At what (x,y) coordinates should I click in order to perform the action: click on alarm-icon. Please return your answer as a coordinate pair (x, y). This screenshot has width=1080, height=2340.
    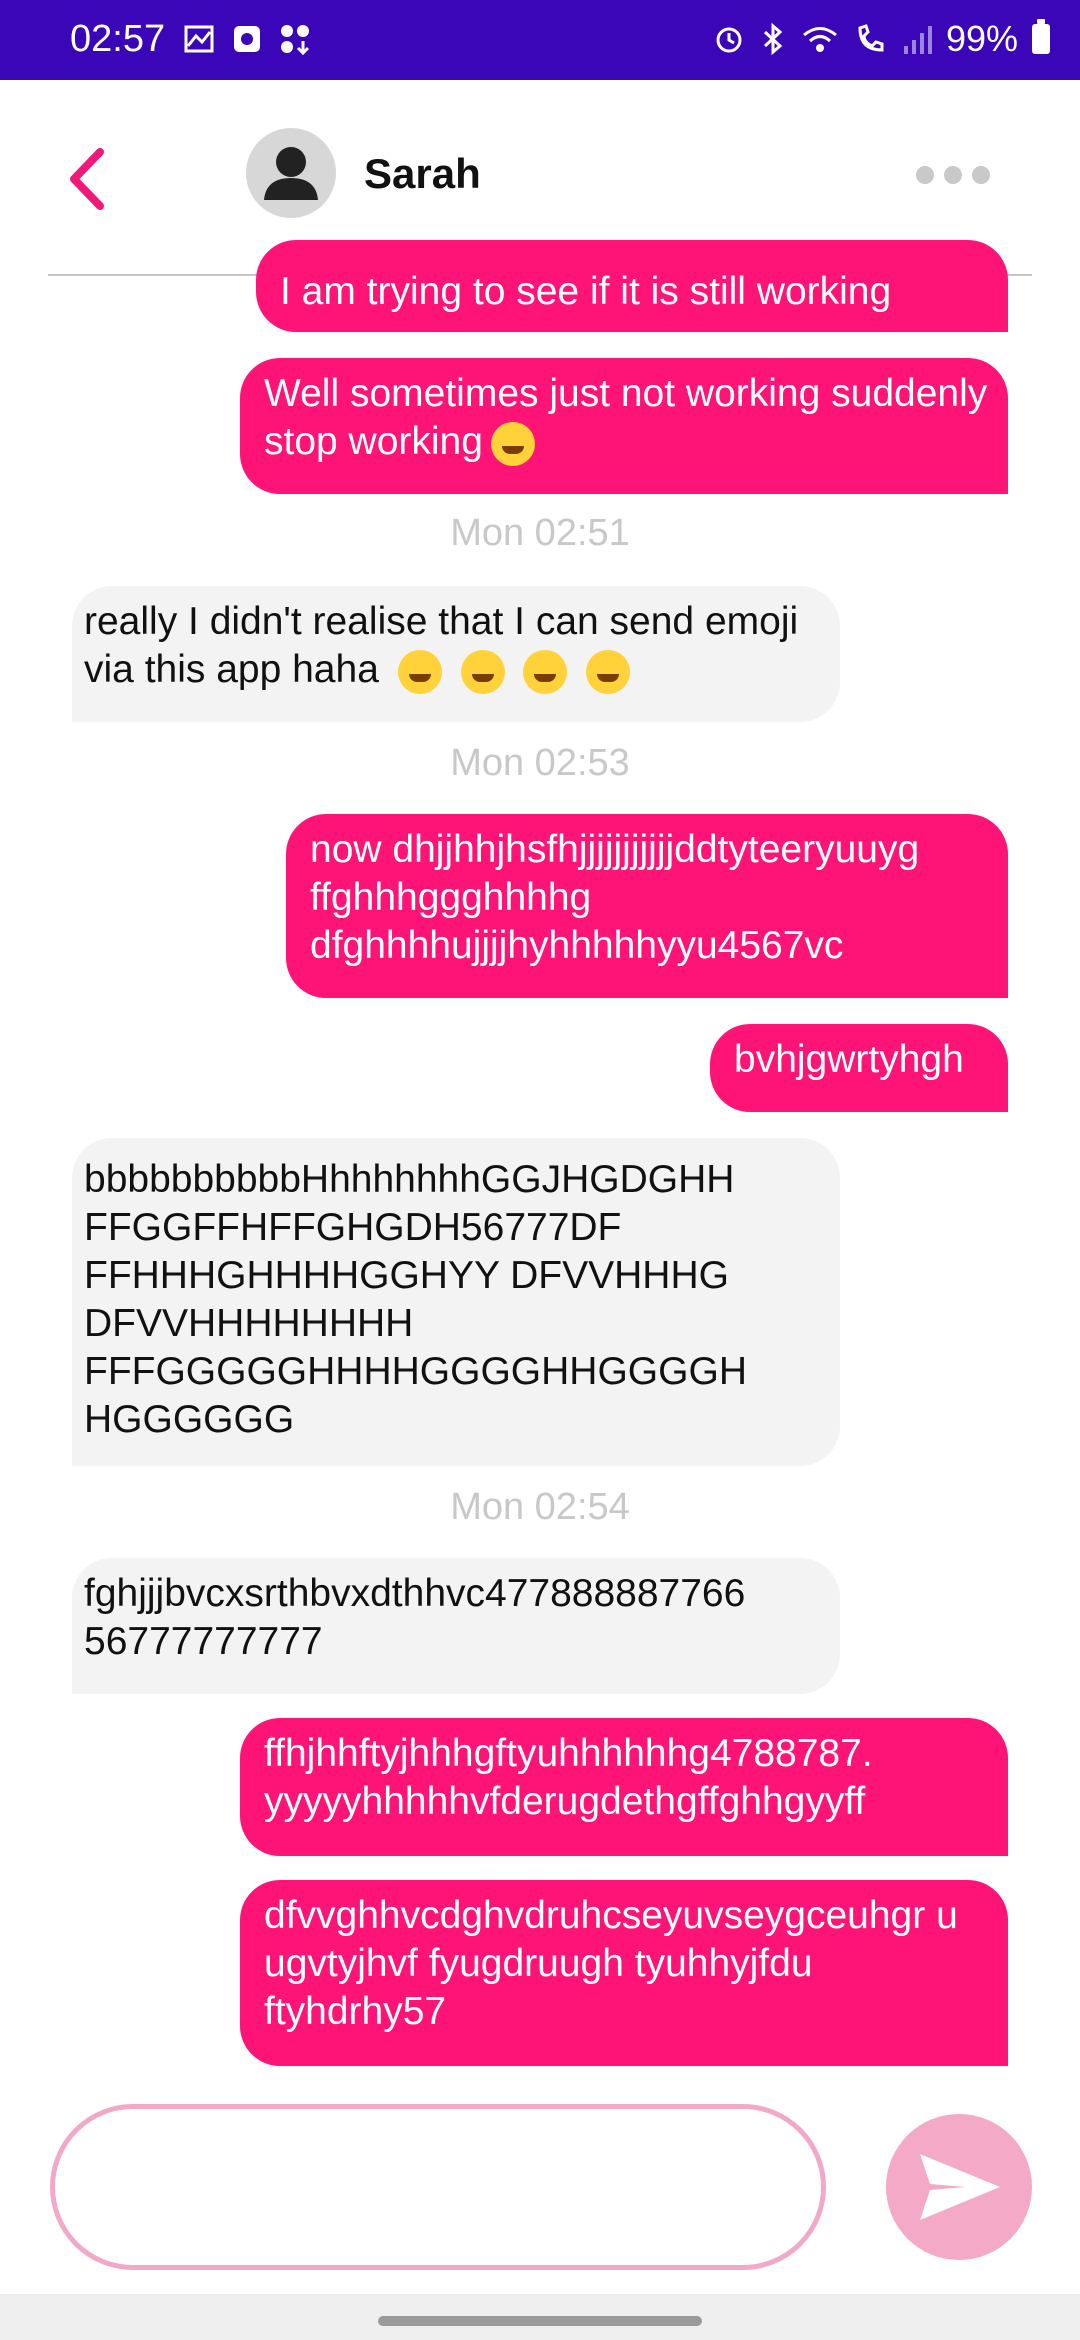
    Looking at the image, I should click on (729, 40).